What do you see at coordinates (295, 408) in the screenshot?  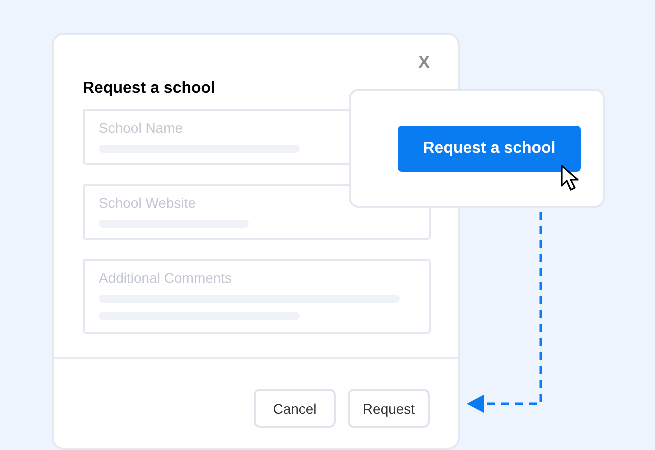 I see `cancel-button: Cancel` at bounding box center [295, 408].